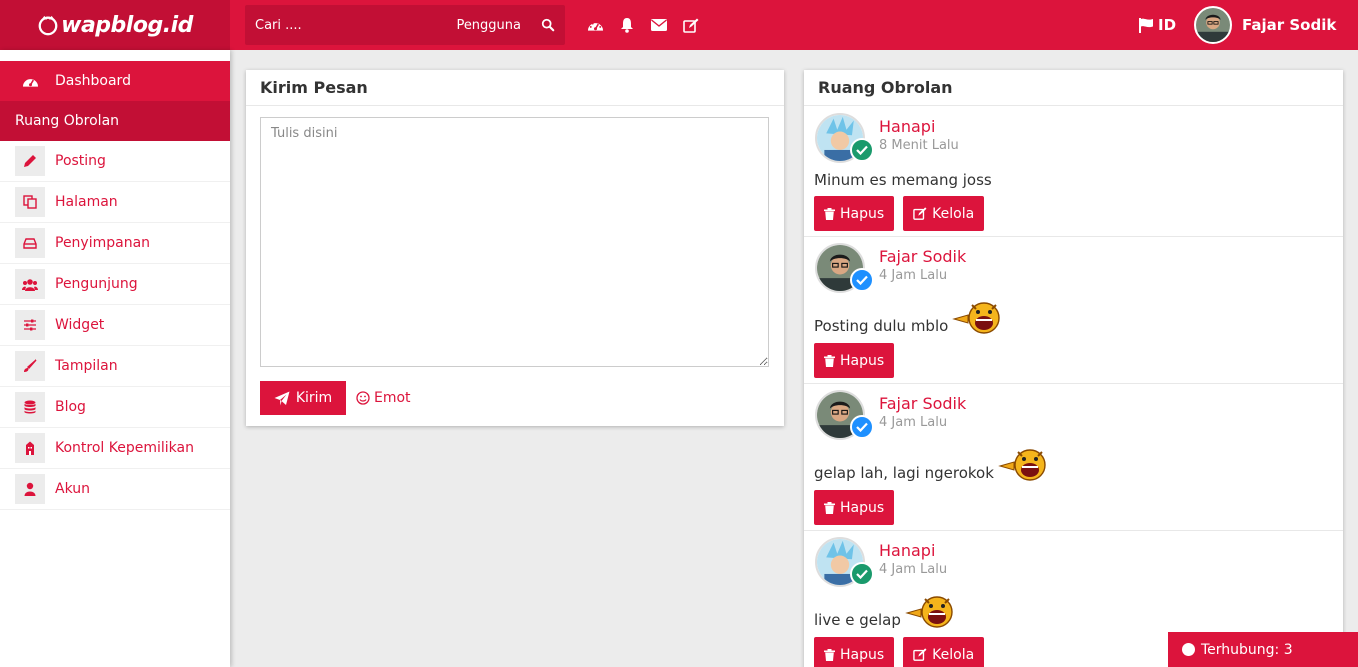 The width and height of the screenshot is (1358, 667). Describe the element at coordinates (86, 202) in the screenshot. I see `sidebar-item-label: Halaman` at that location.